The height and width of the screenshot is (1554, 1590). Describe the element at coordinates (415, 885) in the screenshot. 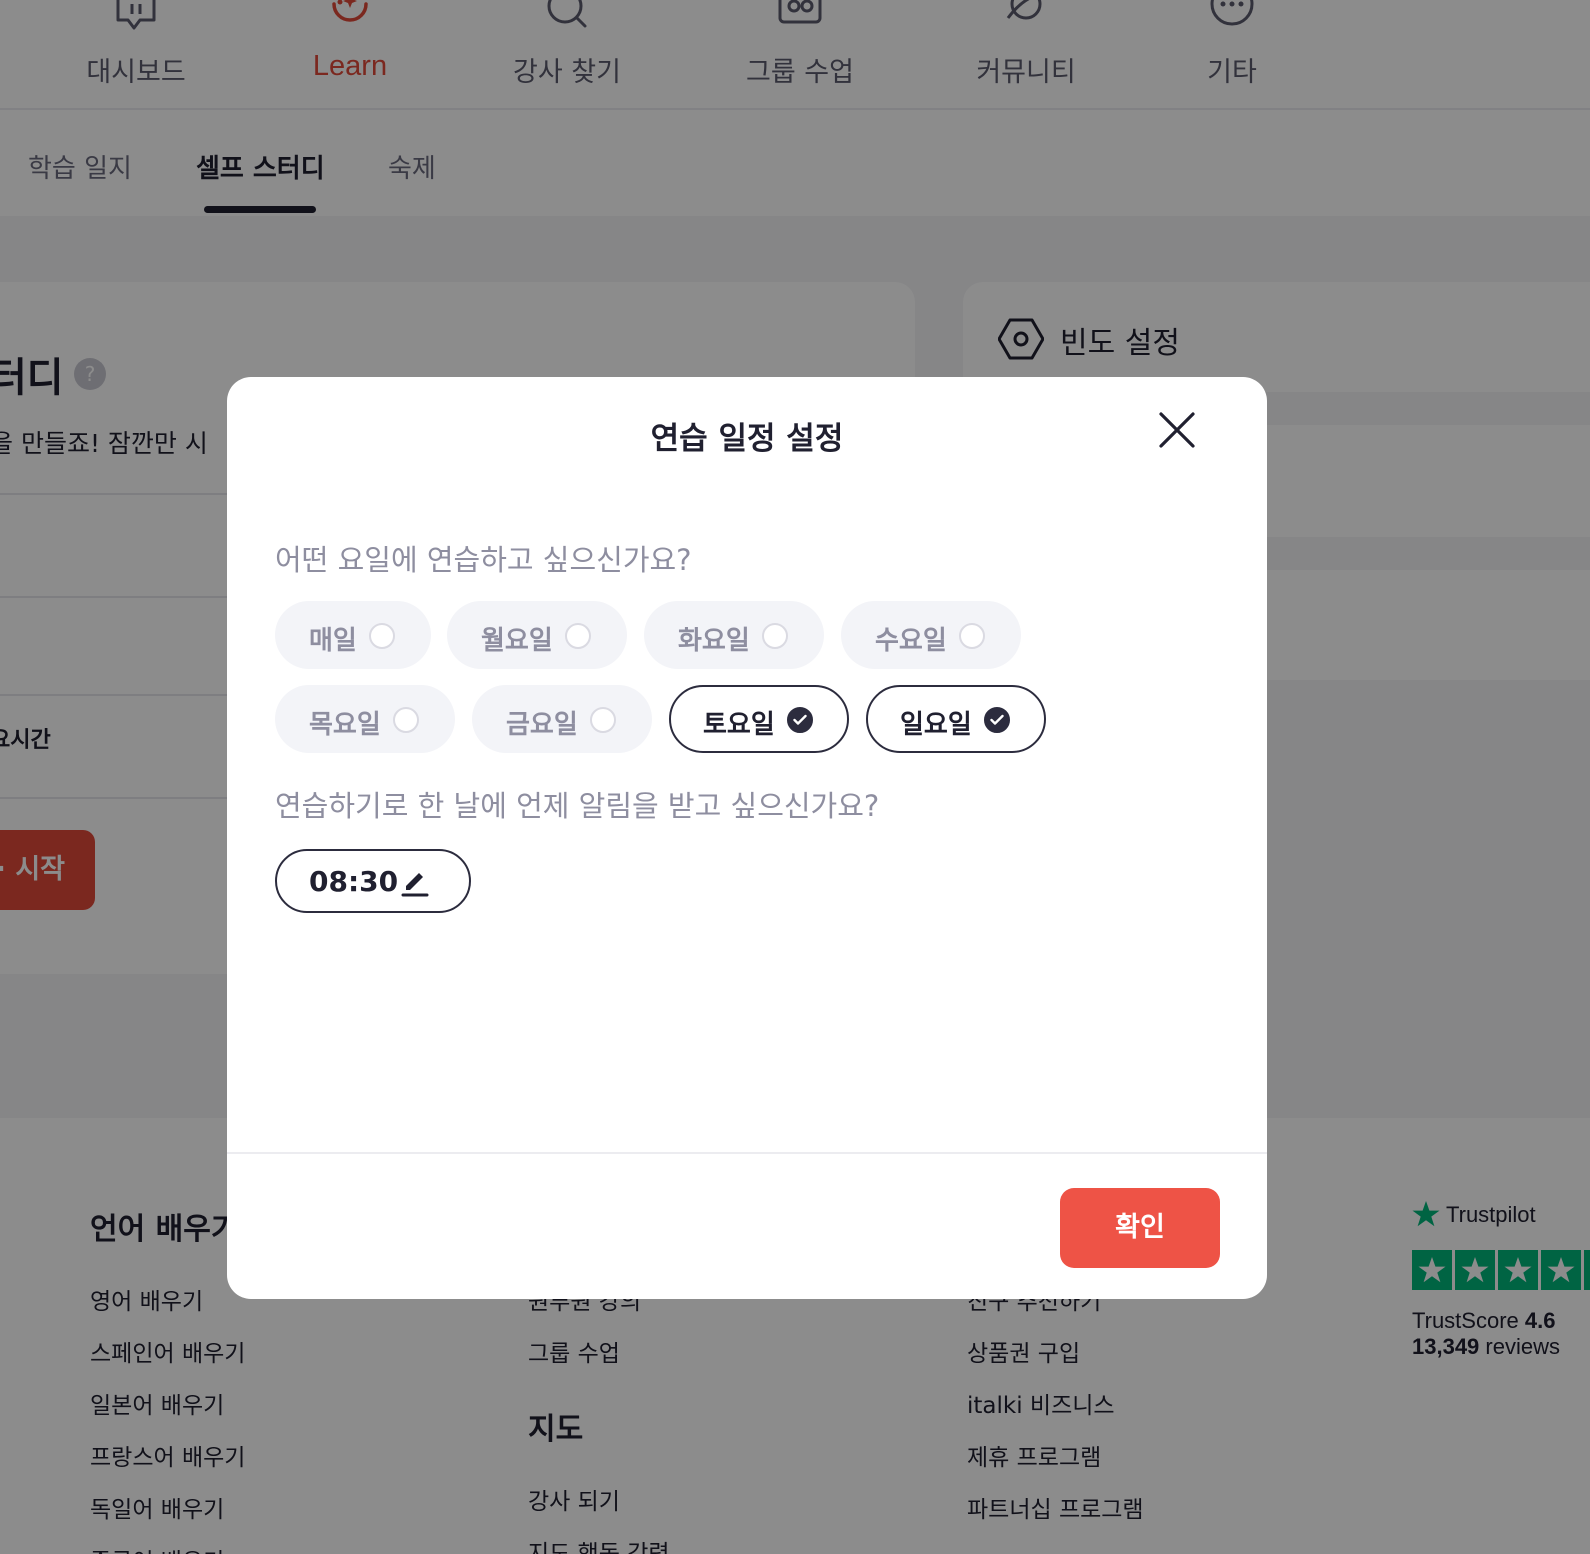

I see `pencil-icon` at that location.